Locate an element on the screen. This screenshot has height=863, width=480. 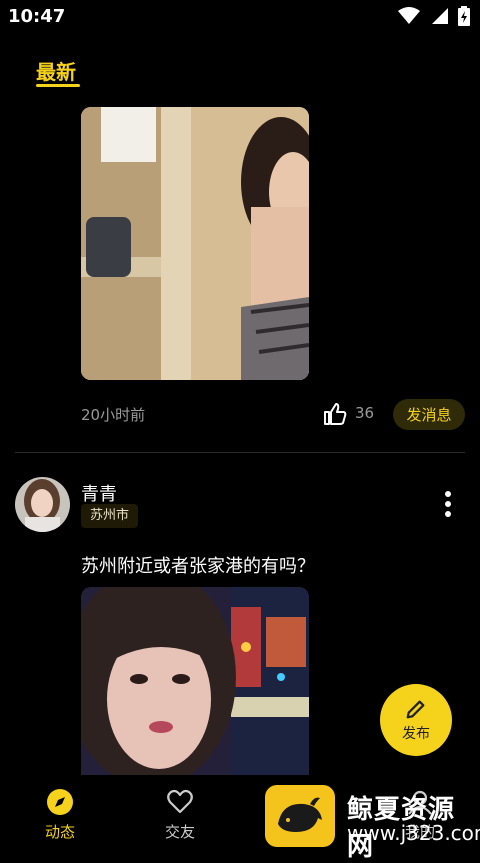
publish-button: 发布 is located at coordinates (416, 720).